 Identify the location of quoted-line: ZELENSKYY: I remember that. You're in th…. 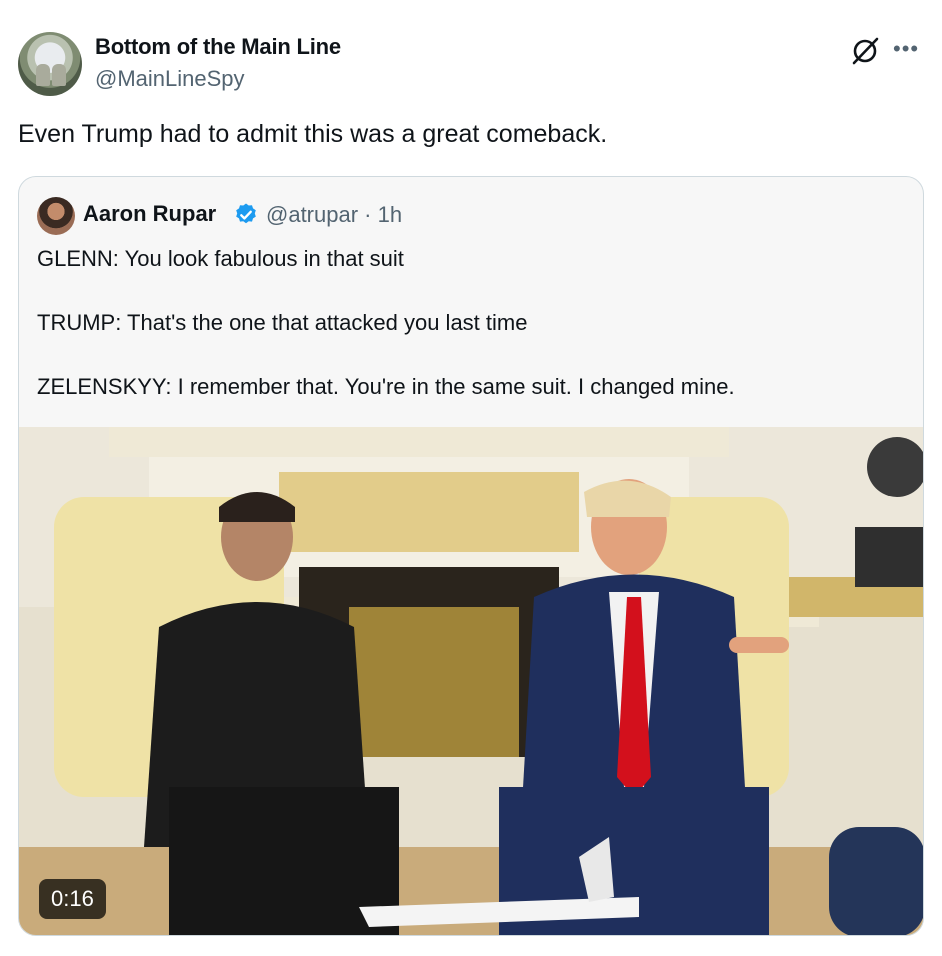
(386, 386).